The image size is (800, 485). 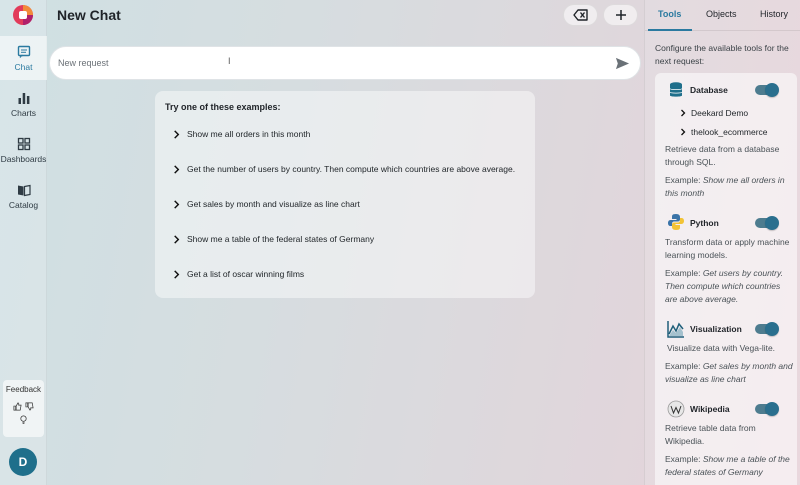 I want to click on wikipedia-icon, so click(x=676, y=409).